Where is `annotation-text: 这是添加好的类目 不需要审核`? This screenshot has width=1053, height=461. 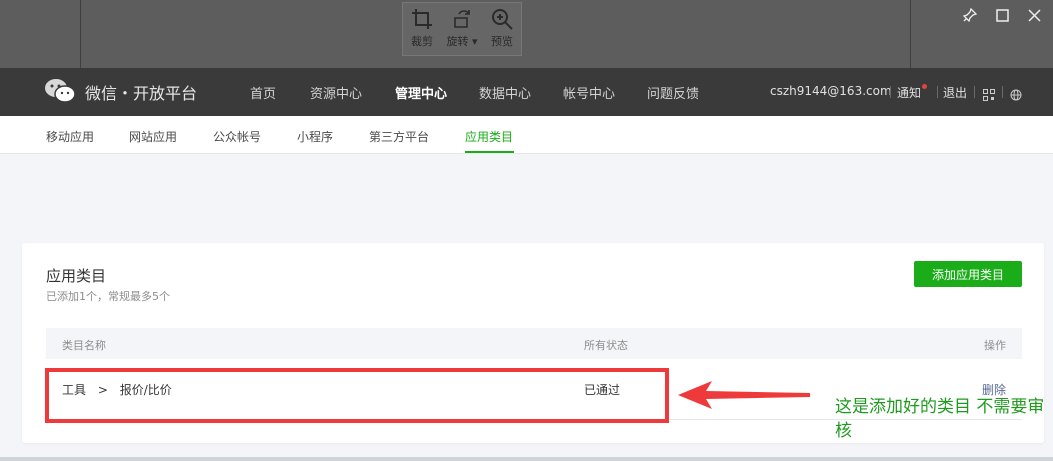
annotation-text: 这是添加好的类目 不需要审核 is located at coordinates (940, 419).